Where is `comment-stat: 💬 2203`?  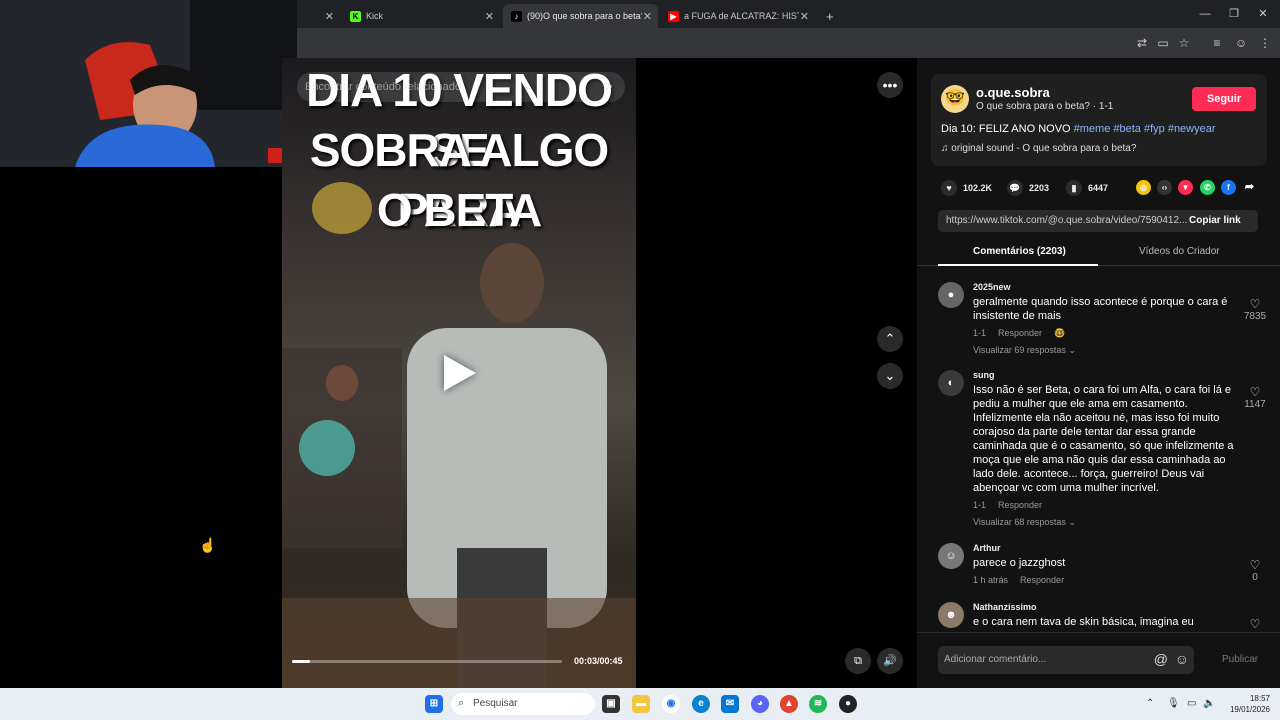 comment-stat: 💬 2203 is located at coordinates (1028, 188).